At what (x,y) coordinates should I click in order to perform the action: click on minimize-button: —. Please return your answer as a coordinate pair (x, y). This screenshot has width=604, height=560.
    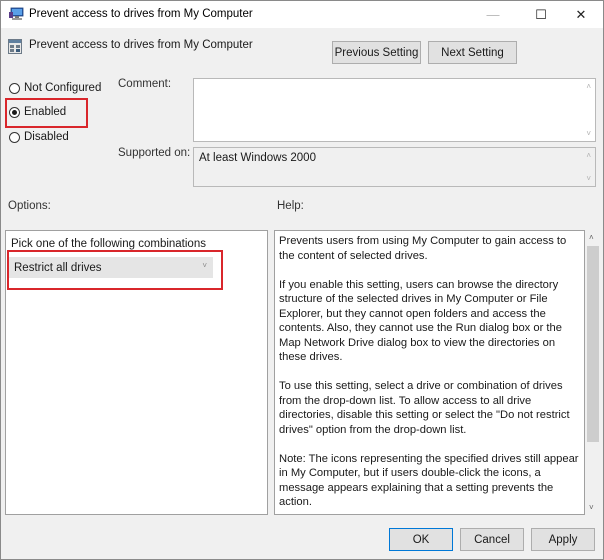
    Looking at the image, I should click on (493, 14).